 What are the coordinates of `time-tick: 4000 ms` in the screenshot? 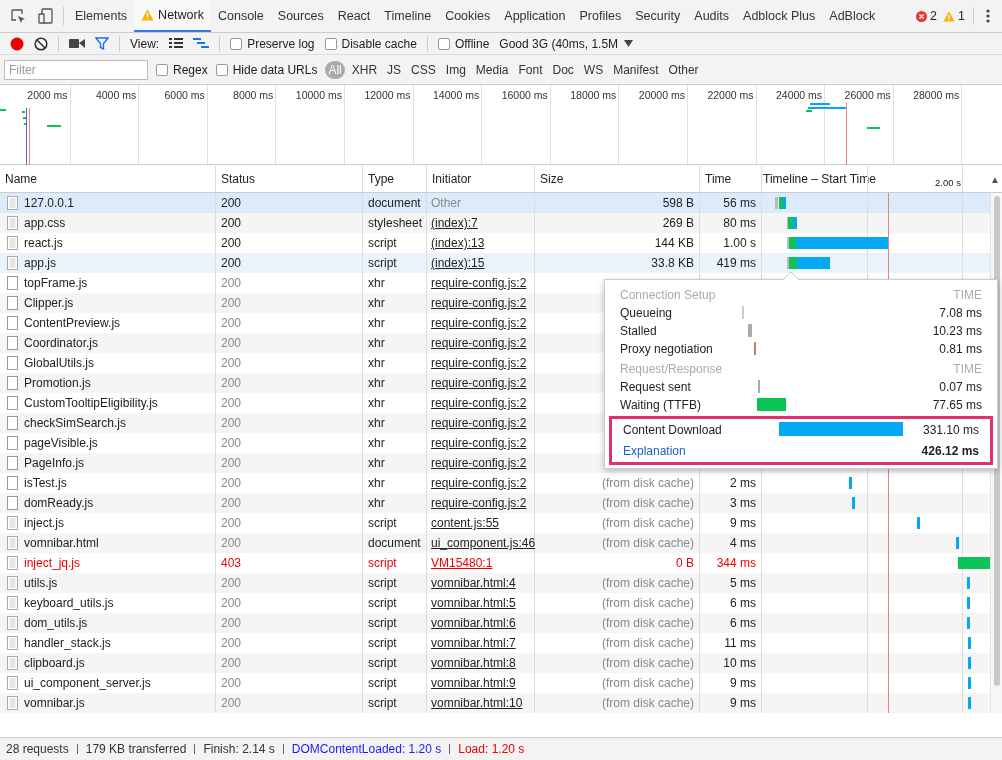 It's located at (116, 95).